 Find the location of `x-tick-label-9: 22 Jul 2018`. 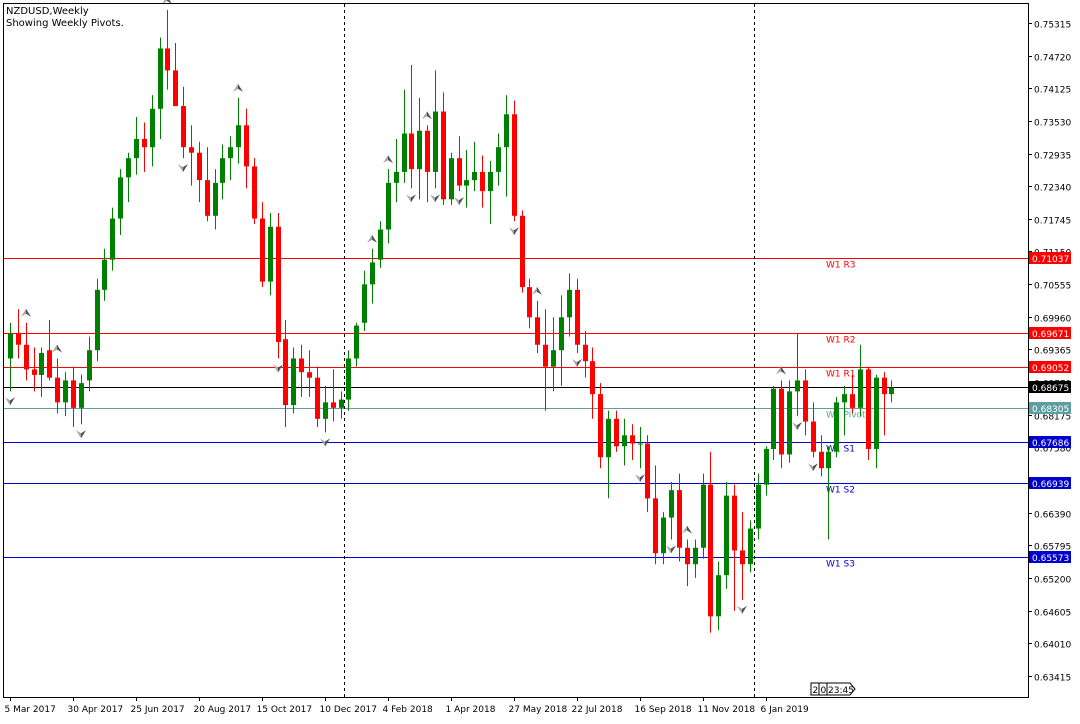

x-tick-label-9: 22 Jul 2018 is located at coordinates (597, 710).